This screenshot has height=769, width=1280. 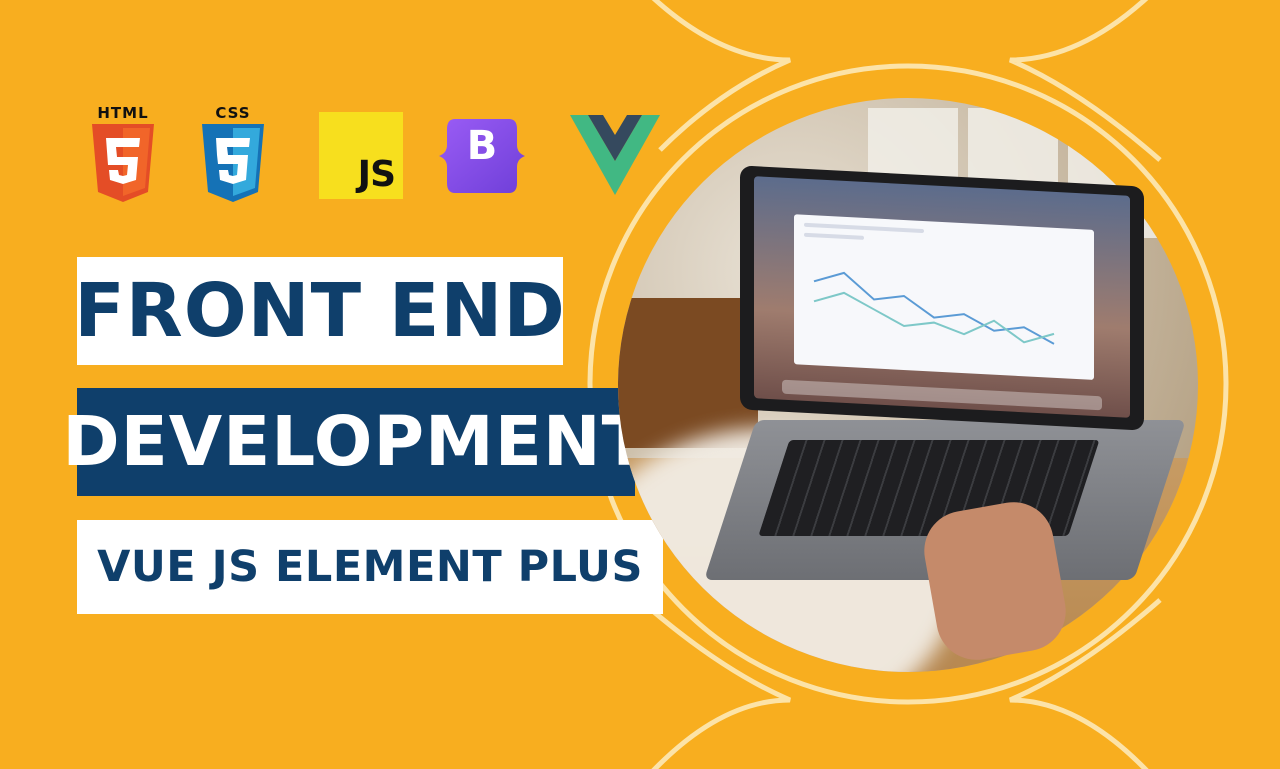 I want to click on css-label: CSS, so click(x=233, y=113).